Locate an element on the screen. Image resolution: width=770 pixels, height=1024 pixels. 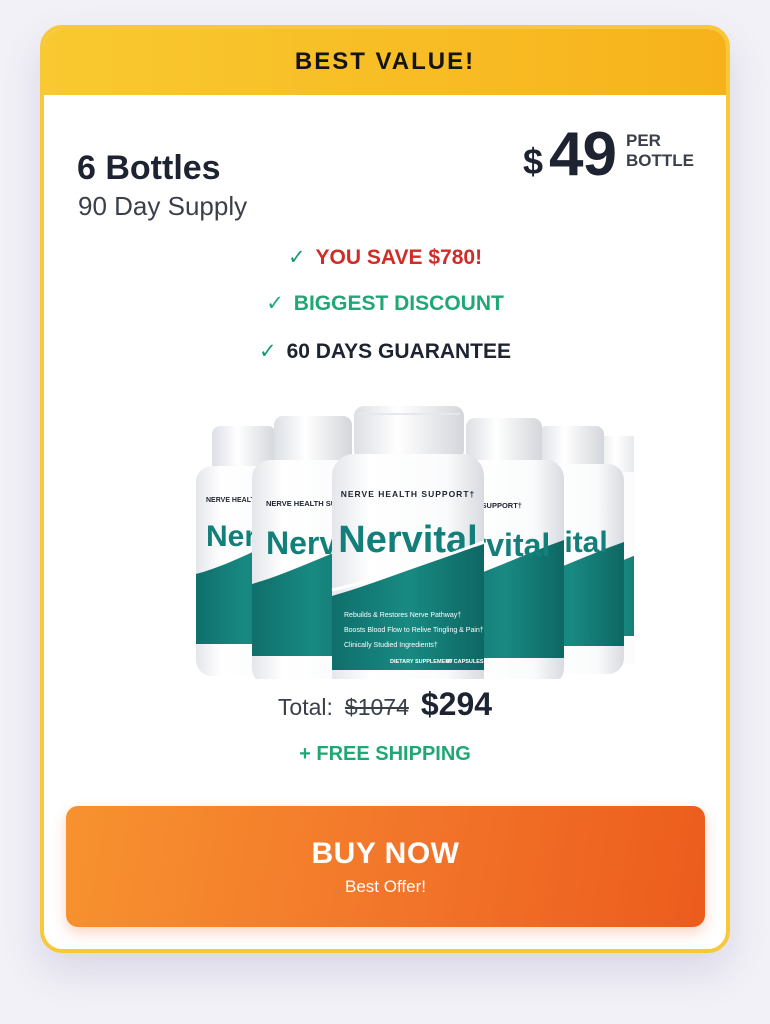
package-supply: 90 Day Supply is located at coordinates (163, 206).